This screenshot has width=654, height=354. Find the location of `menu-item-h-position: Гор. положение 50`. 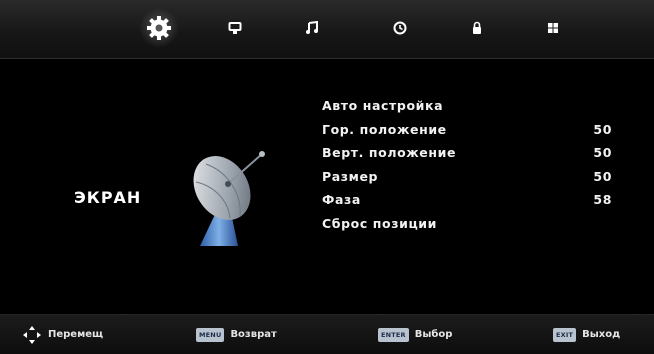

menu-item-h-position: Гор. положение 50 is located at coordinates (472, 130).